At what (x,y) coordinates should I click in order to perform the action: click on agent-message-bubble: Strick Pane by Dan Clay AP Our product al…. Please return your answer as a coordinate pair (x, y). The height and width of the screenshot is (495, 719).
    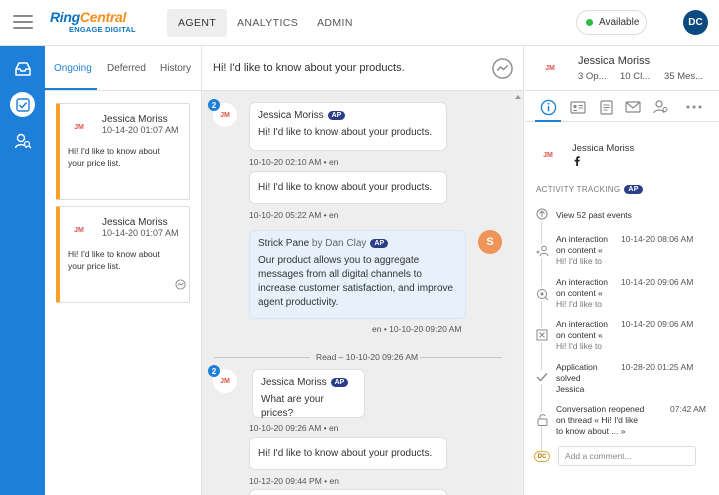
    Looking at the image, I should click on (357, 274).